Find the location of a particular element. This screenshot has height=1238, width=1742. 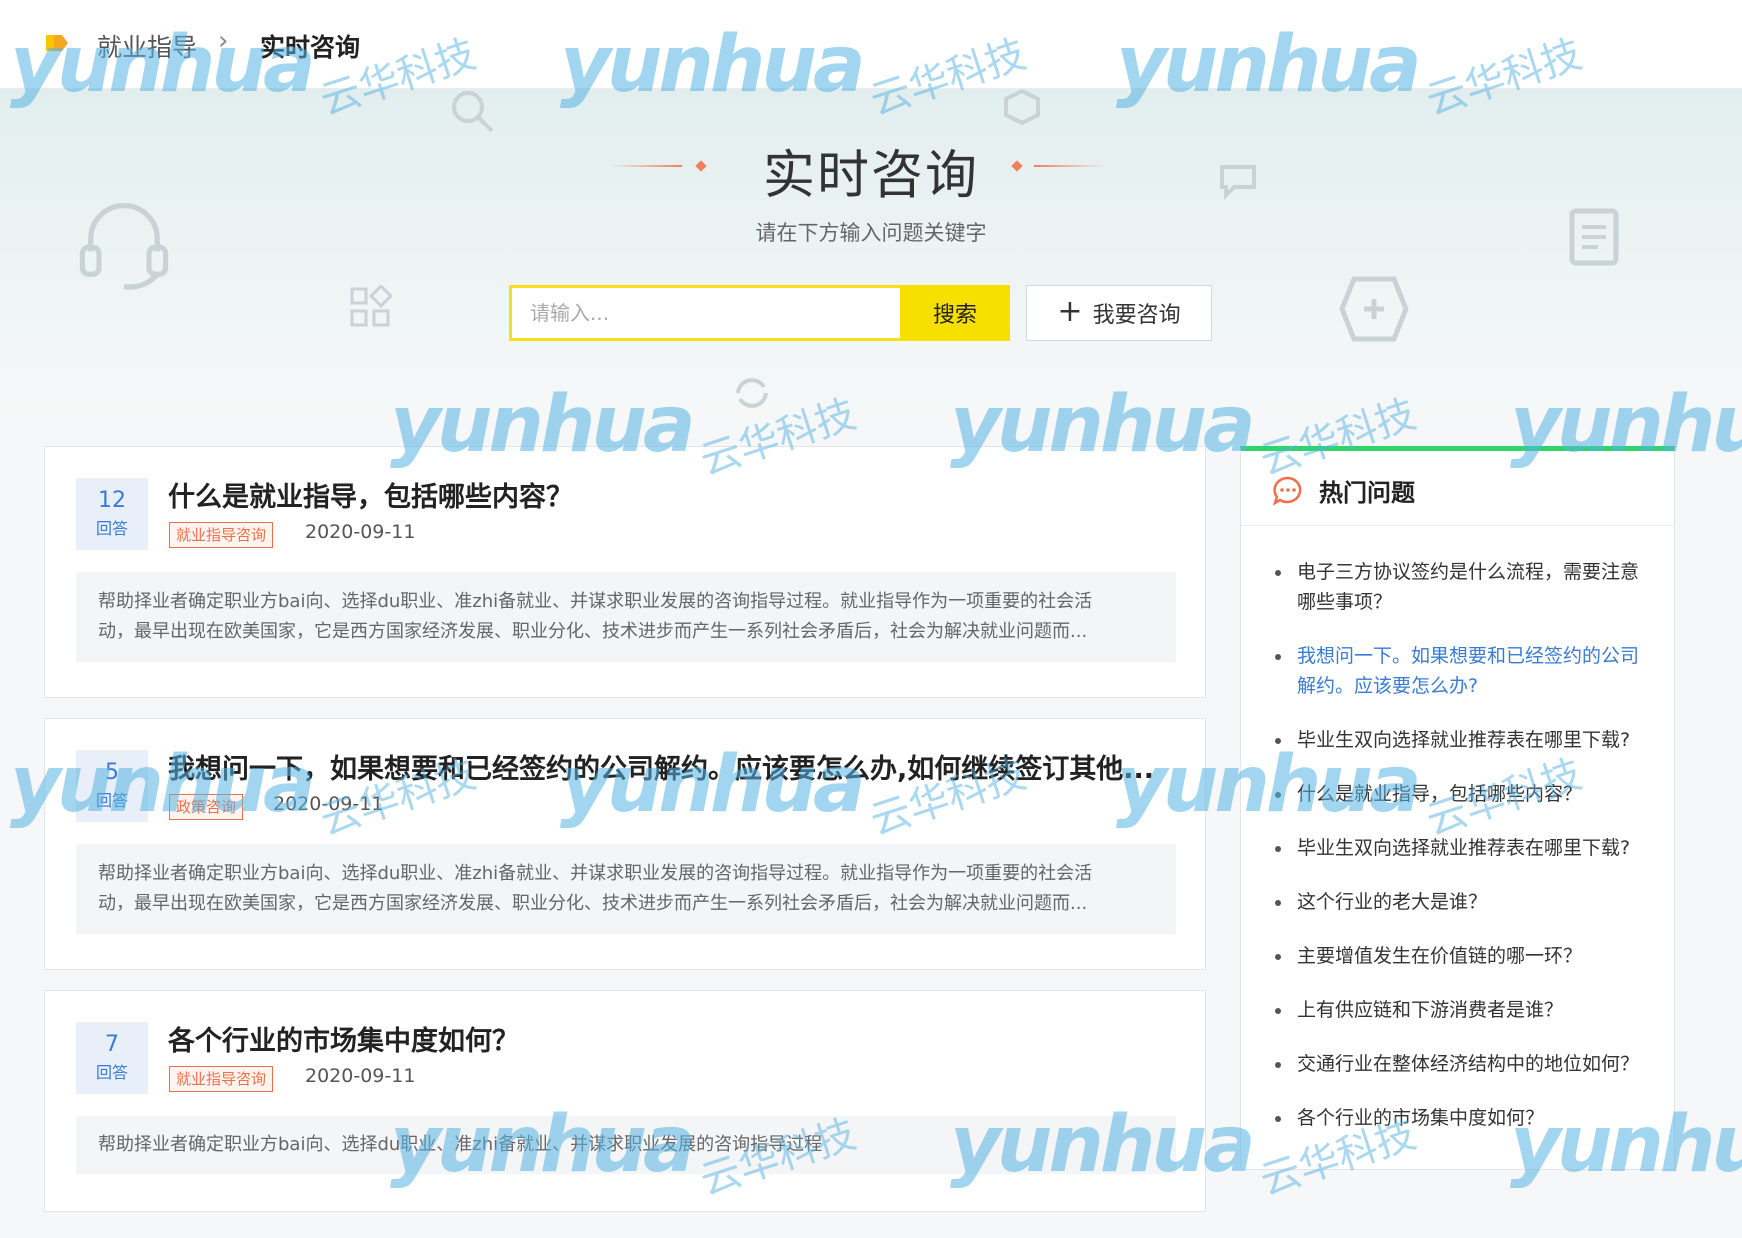

title-decoration-right is located at coordinates (1070, 166).